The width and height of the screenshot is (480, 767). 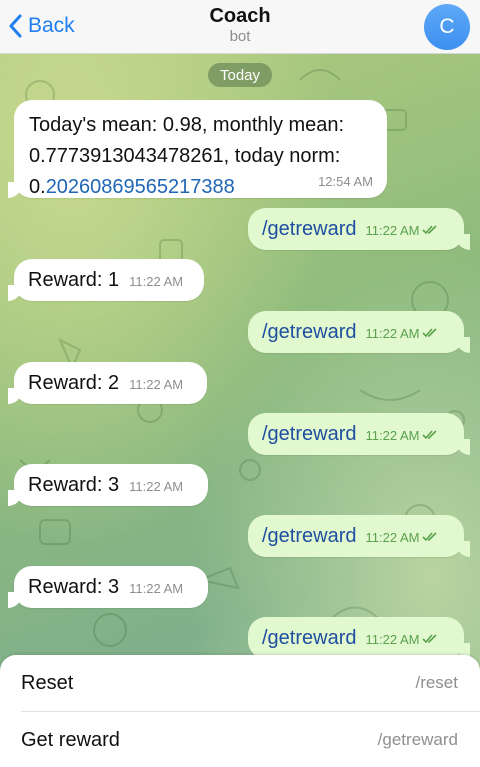 I want to click on command-label: Get reward, so click(x=70, y=739).